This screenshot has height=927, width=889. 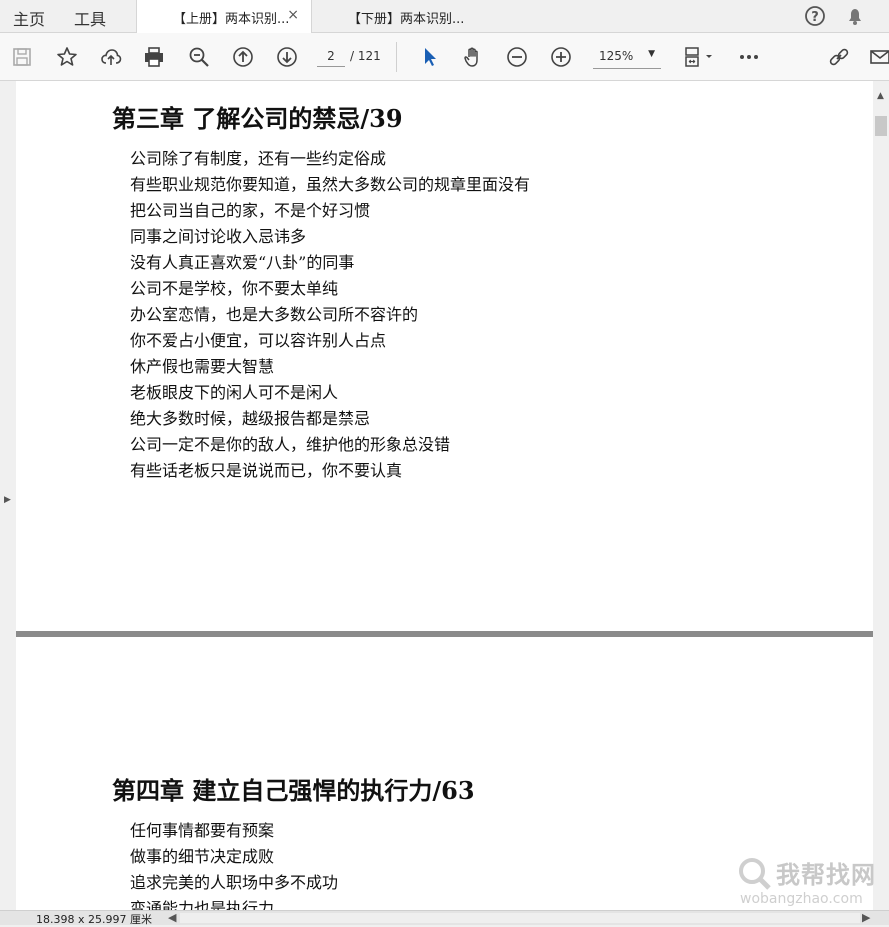 I want to click on list-item: 没有人真正喜欢爱“八卦”的同事, so click(x=242, y=262).